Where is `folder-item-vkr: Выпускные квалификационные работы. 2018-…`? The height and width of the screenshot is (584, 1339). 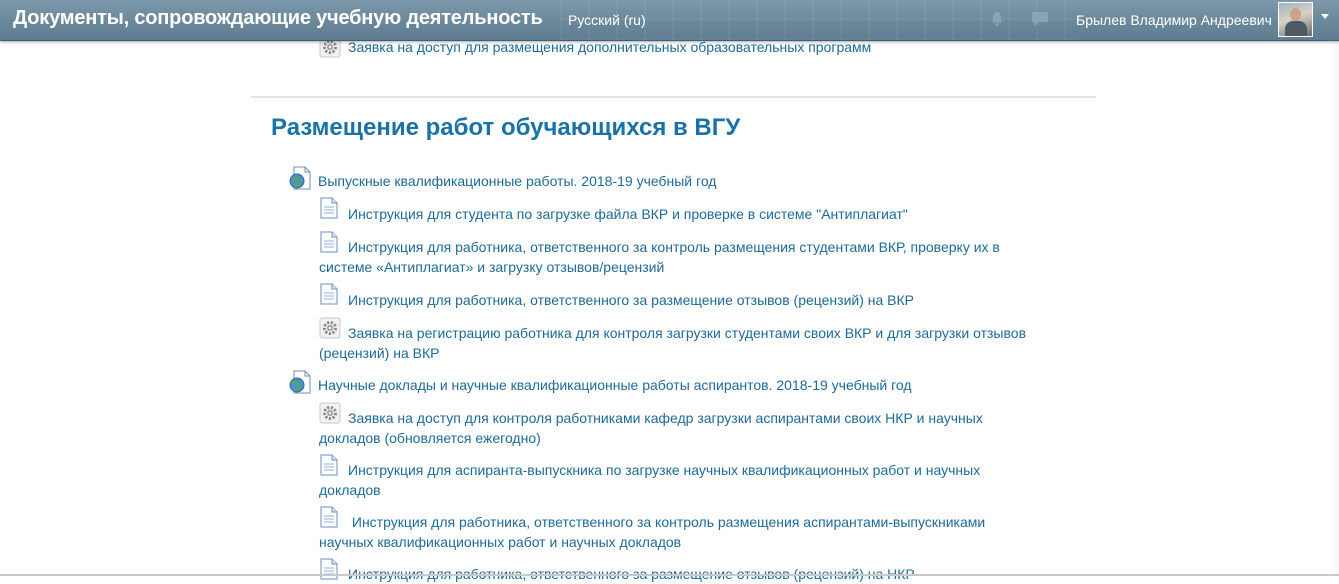 folder-item-vkr: Выпускные квалификационные работы. 2018-… is located at coordinates (668, 178).